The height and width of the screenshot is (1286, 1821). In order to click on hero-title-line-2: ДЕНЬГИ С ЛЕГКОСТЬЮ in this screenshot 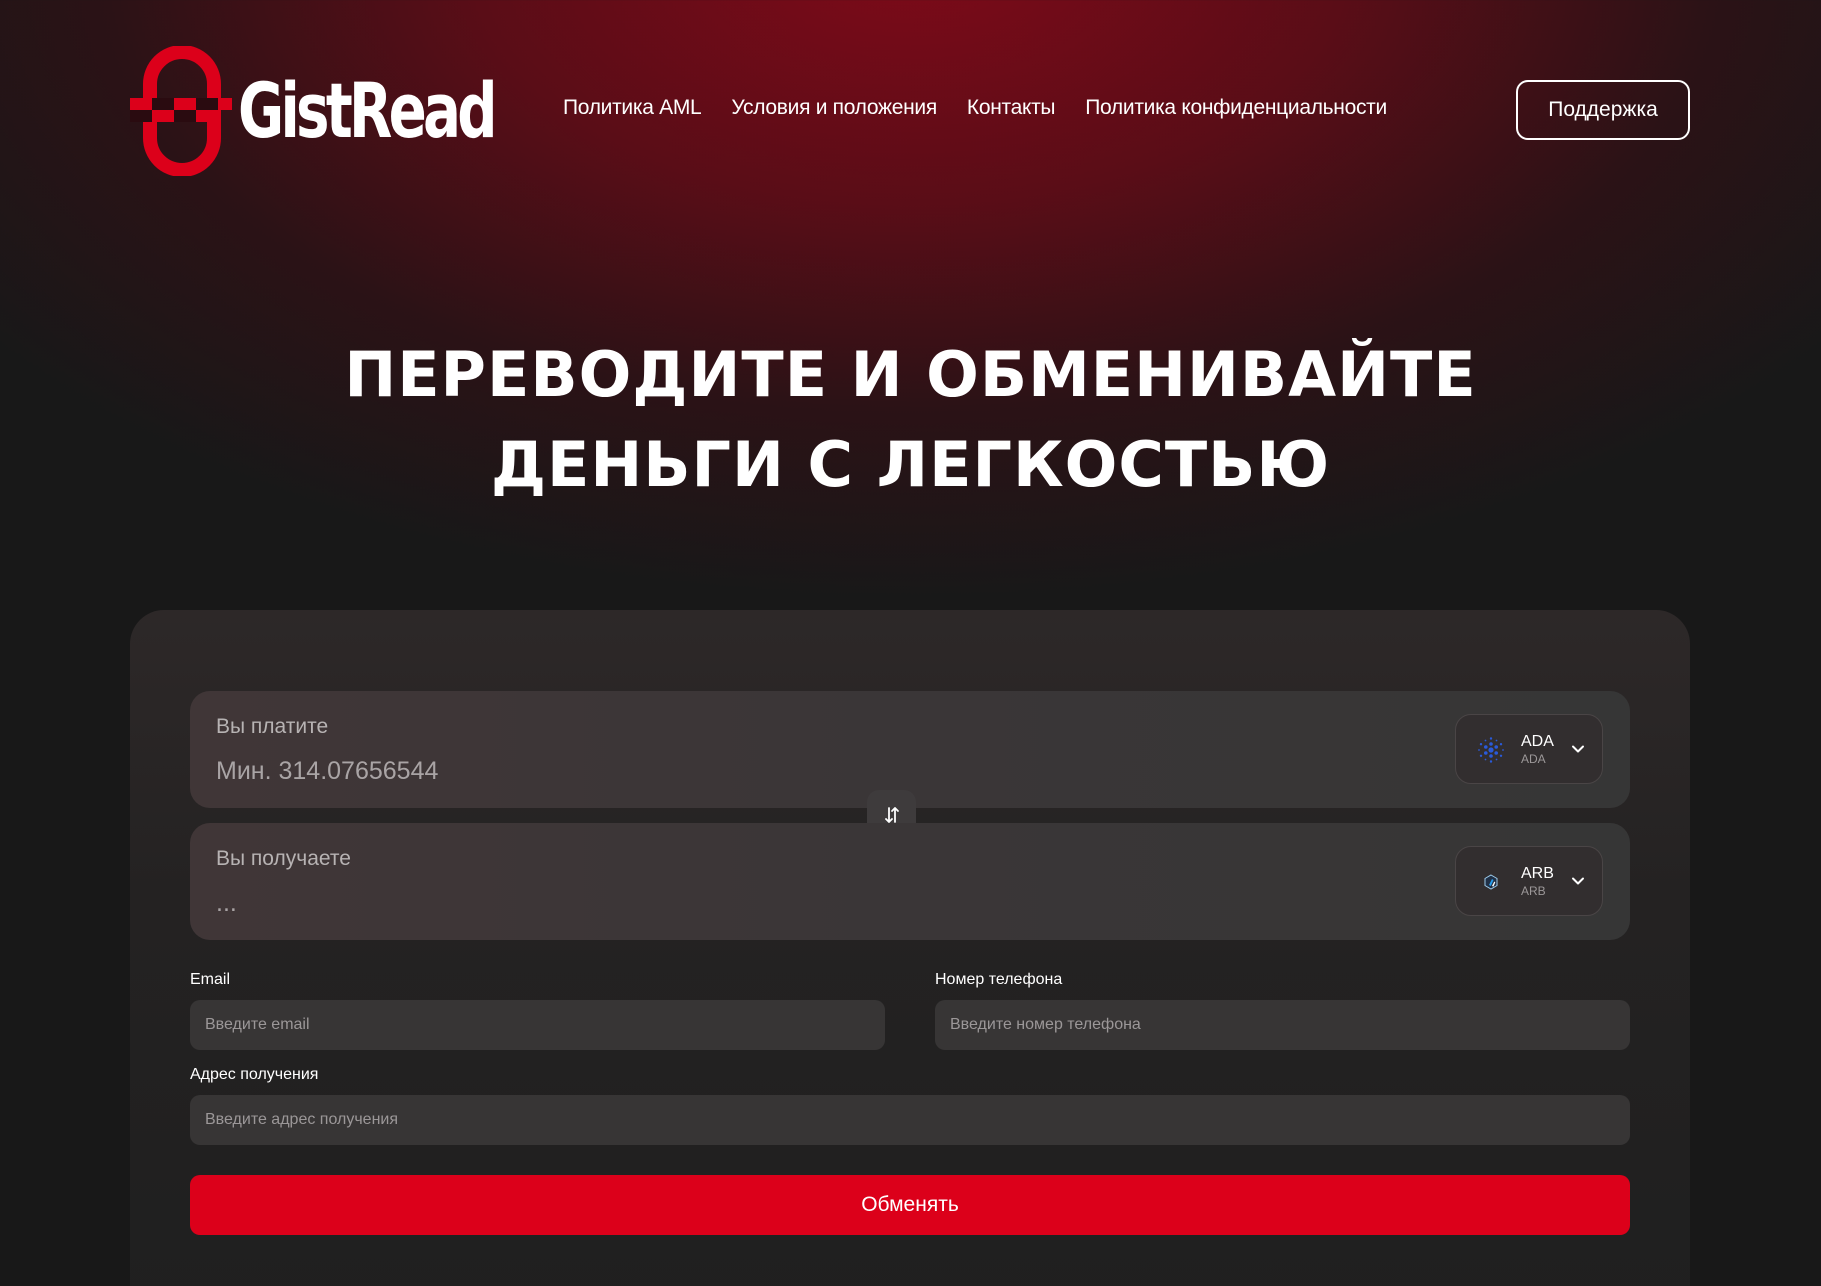, I will do `click(910, 464)`.